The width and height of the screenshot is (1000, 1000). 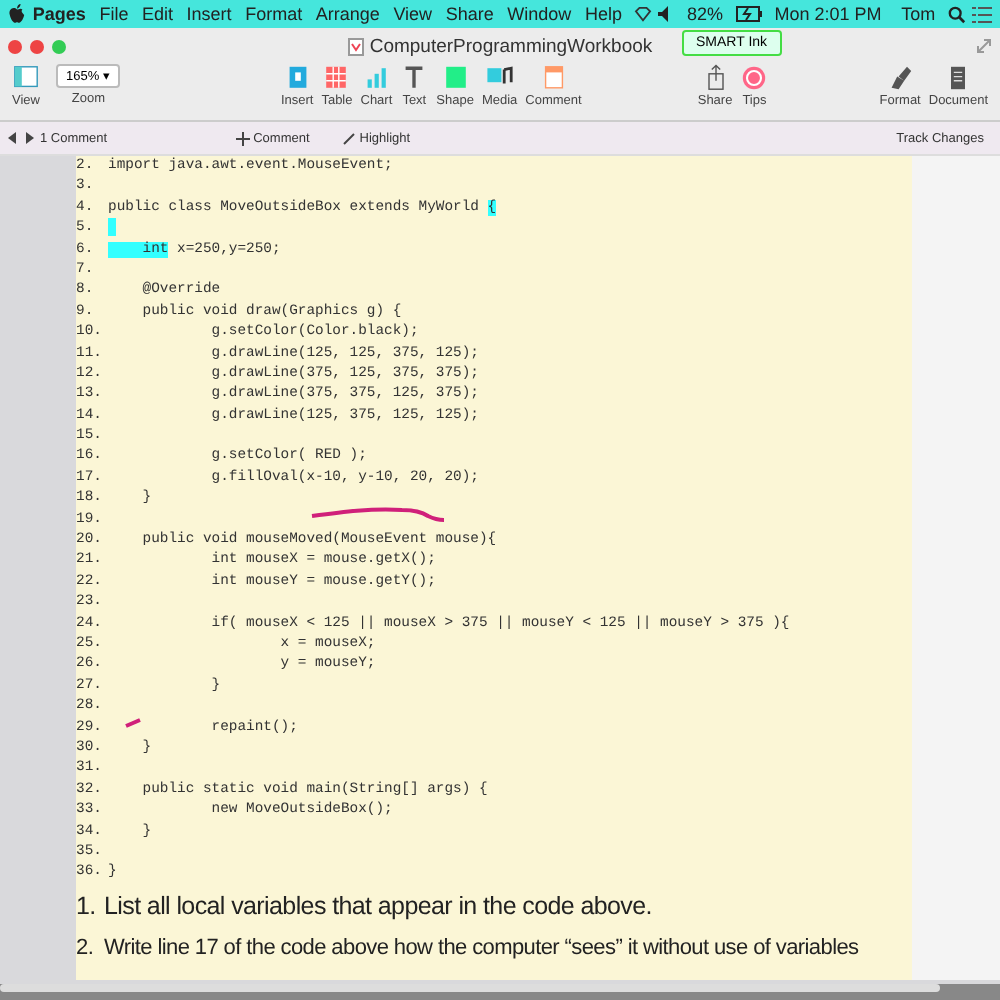 What do you see at coordinates (704, 14) in the screenshot?
I see `battery-percent: 82%` at bounding box center [704, 14].